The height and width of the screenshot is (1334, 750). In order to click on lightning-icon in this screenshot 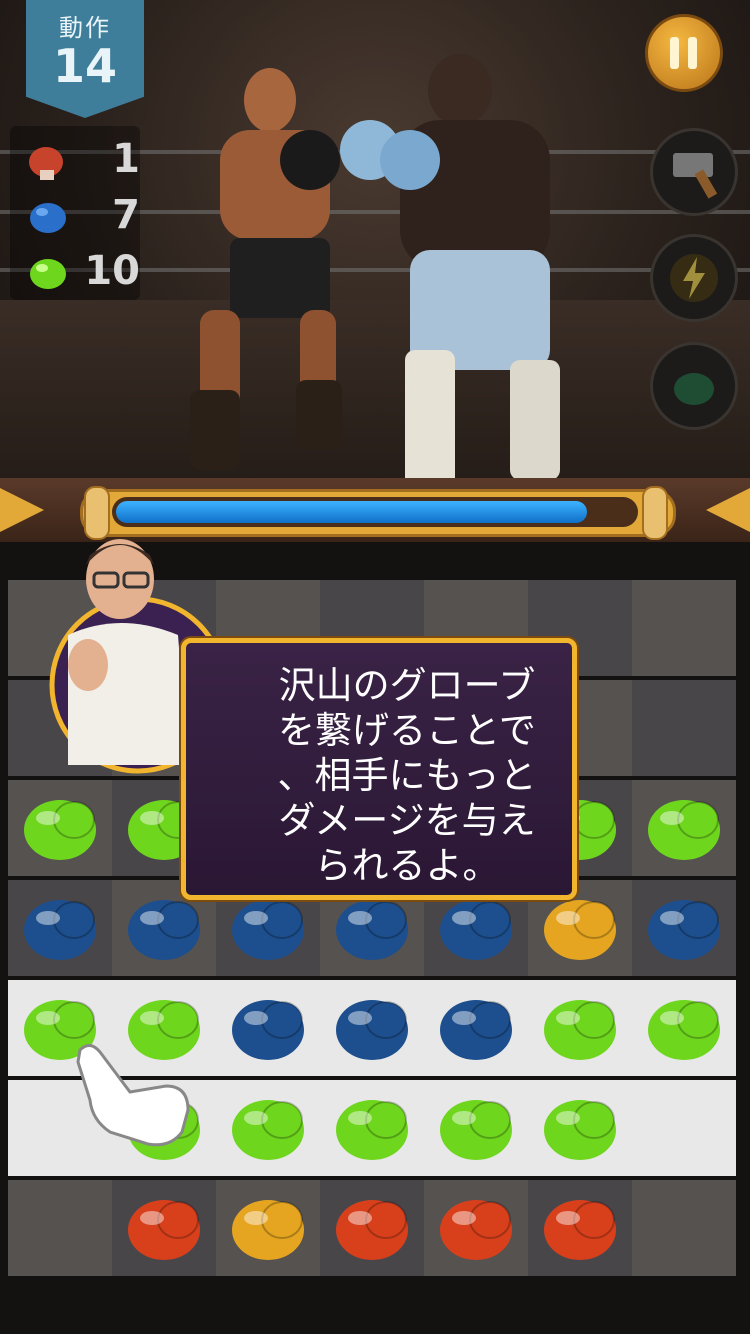, I will do `click(694, 278)`.